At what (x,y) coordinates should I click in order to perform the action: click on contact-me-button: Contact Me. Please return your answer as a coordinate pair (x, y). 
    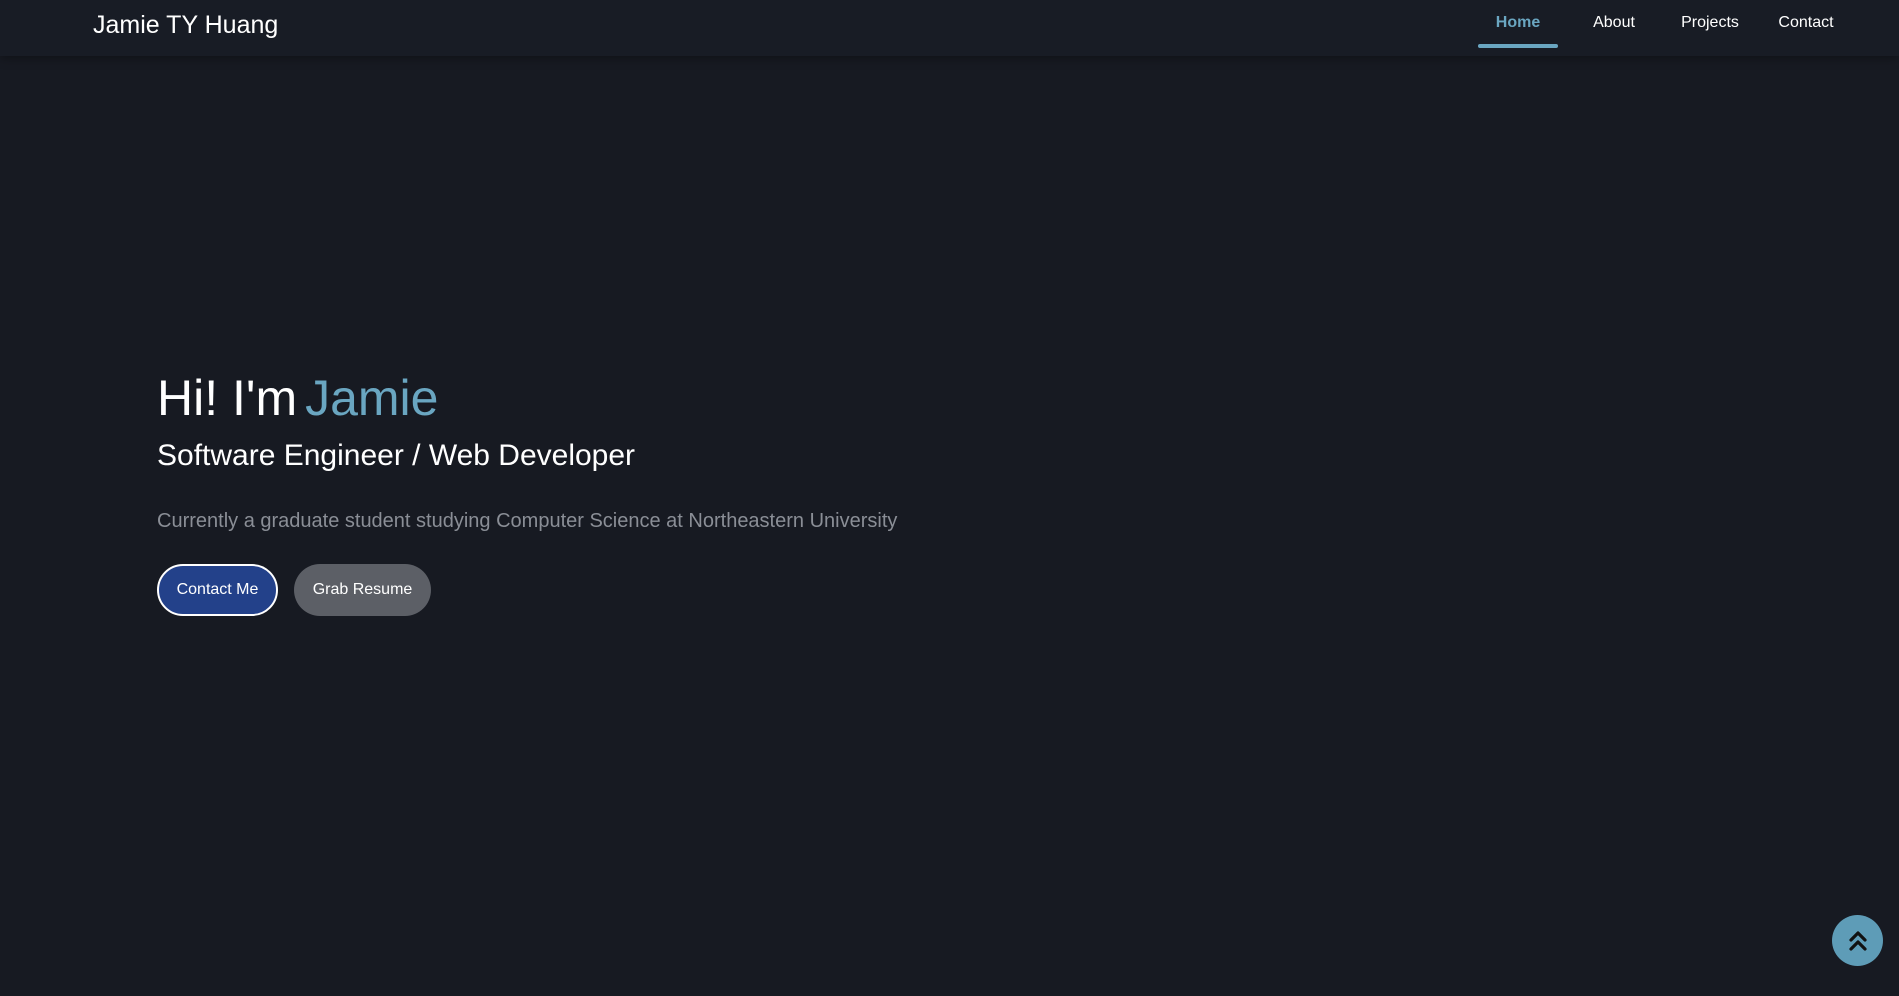
    Looking at the image, I should click on (217, 590).